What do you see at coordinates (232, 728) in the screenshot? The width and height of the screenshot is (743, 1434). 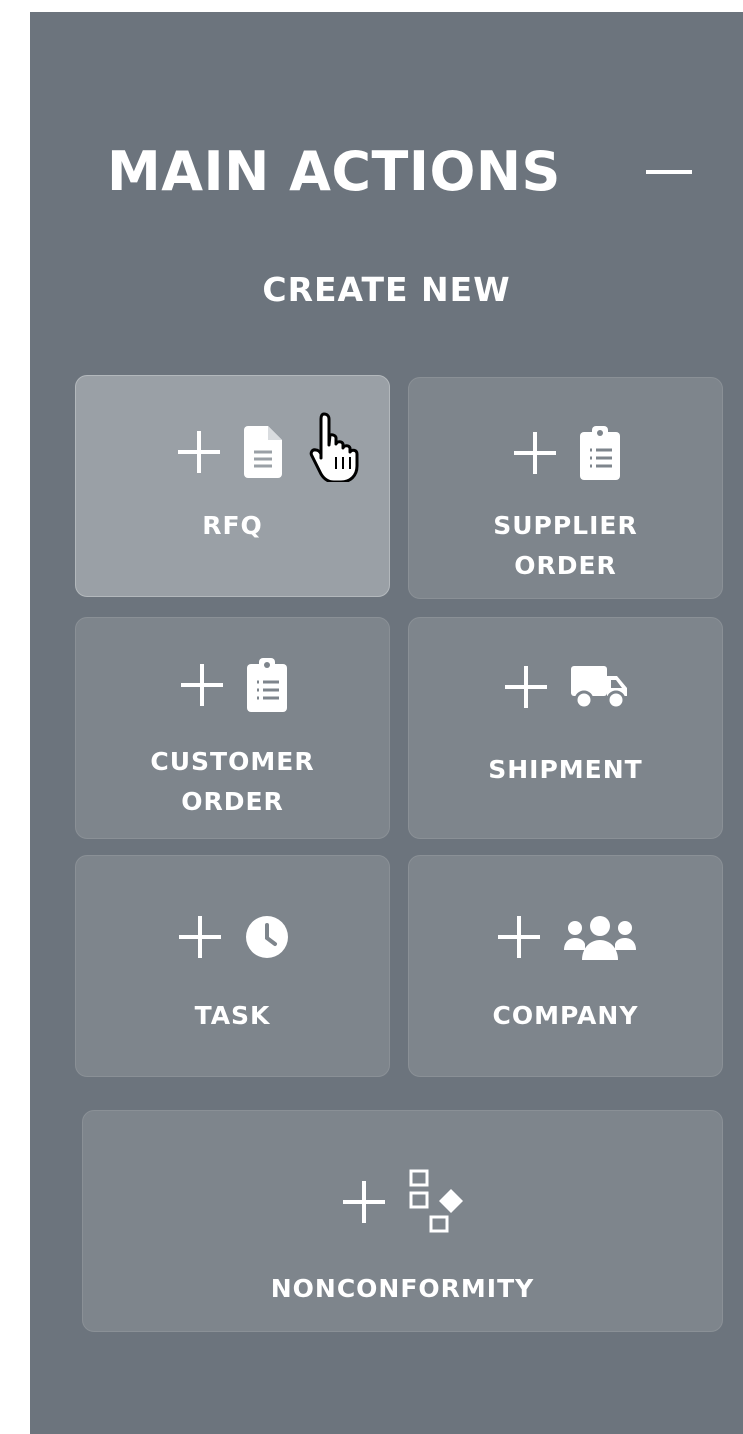 I see `create-customer-order-button: CUSTOMER ORDER` at bounding box center [232, 728].